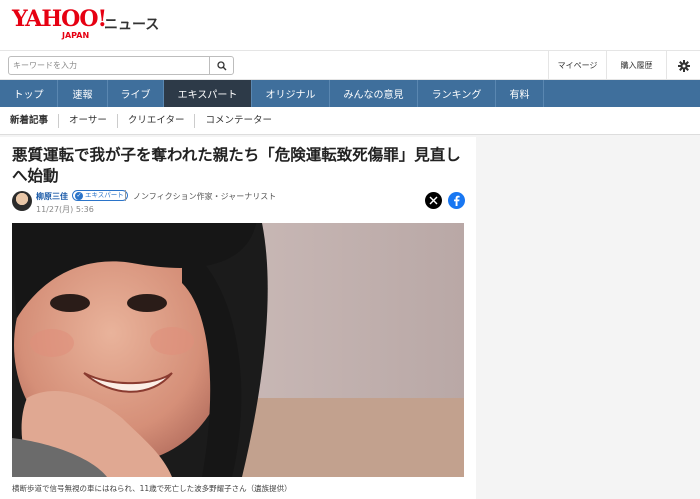 The height and width of the screenshot is (499, 700). What do you see at coordinates (350, 25) in the screenshot?
I see `site-header: YAHOO! JAPAN ニュース` at bounding box center [350, 25].